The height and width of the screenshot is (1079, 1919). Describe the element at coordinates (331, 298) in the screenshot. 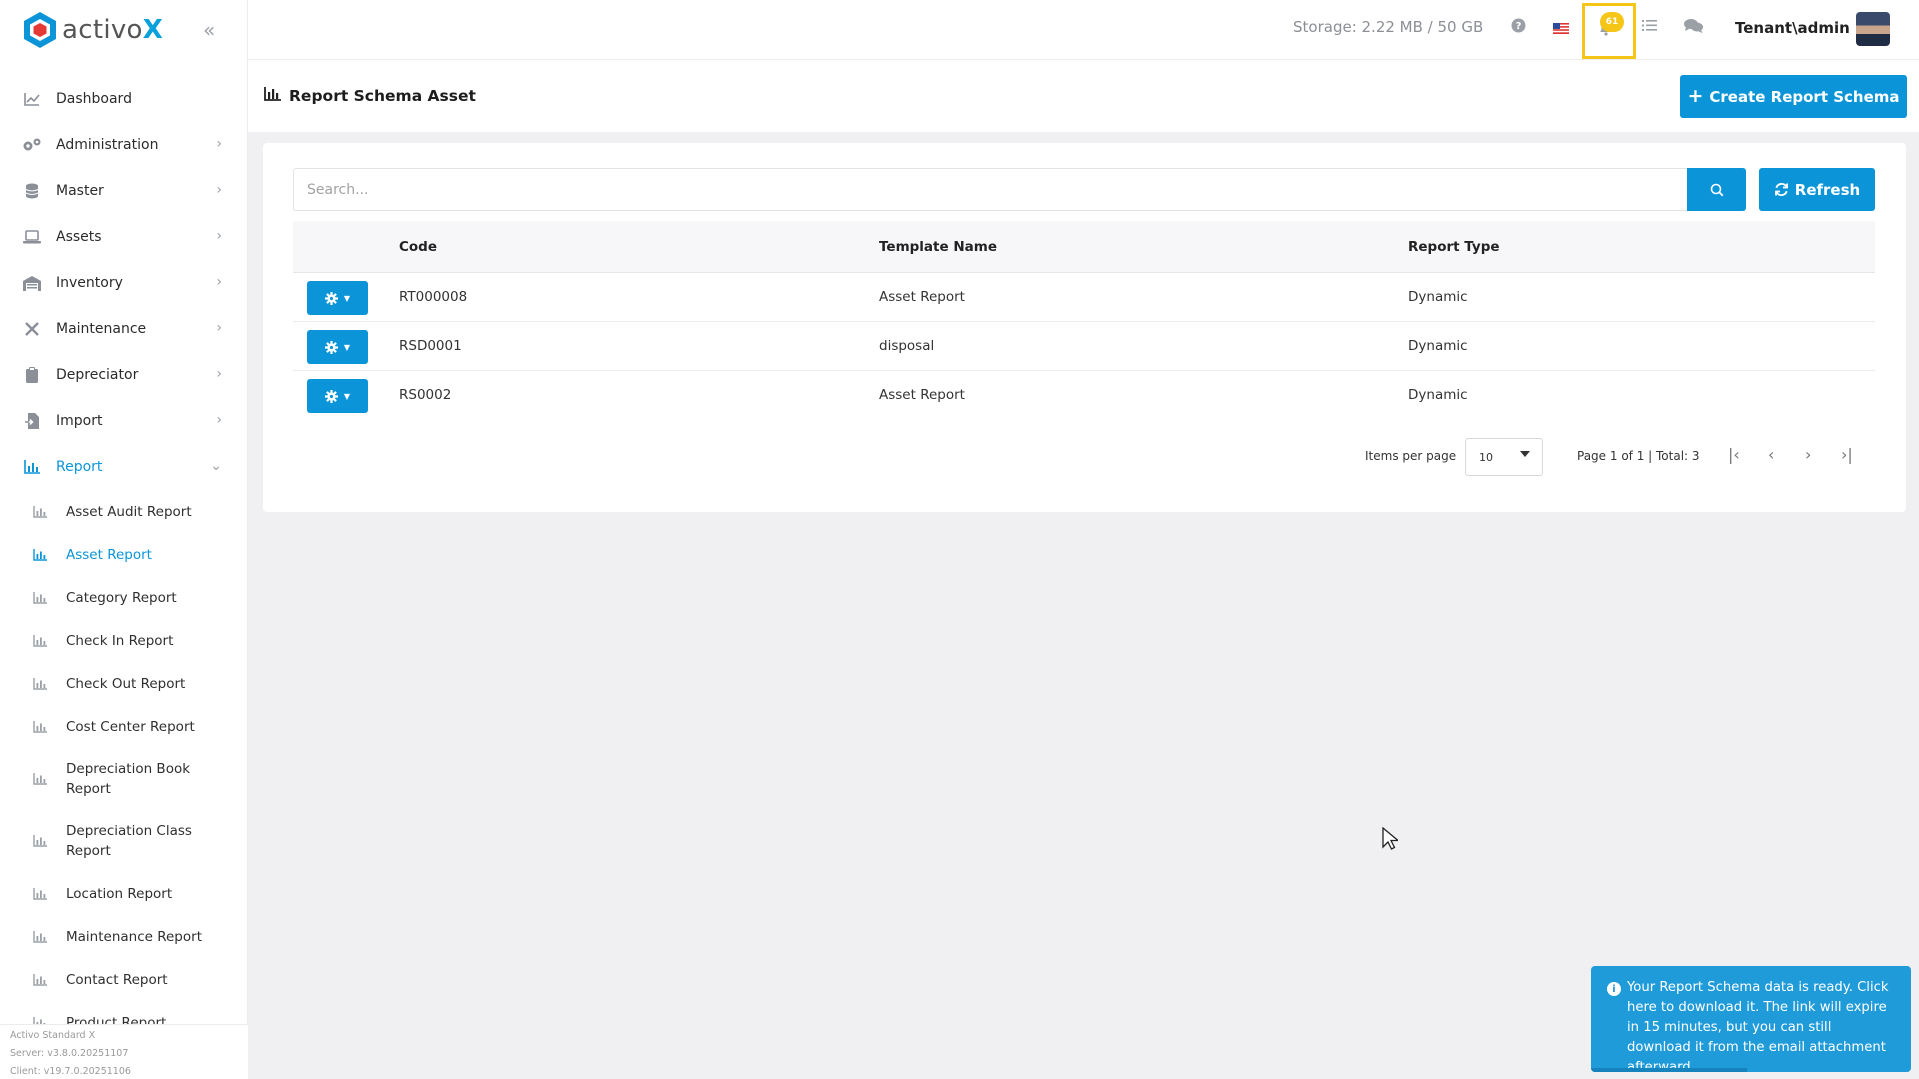

I see `gear-icon` at that location.